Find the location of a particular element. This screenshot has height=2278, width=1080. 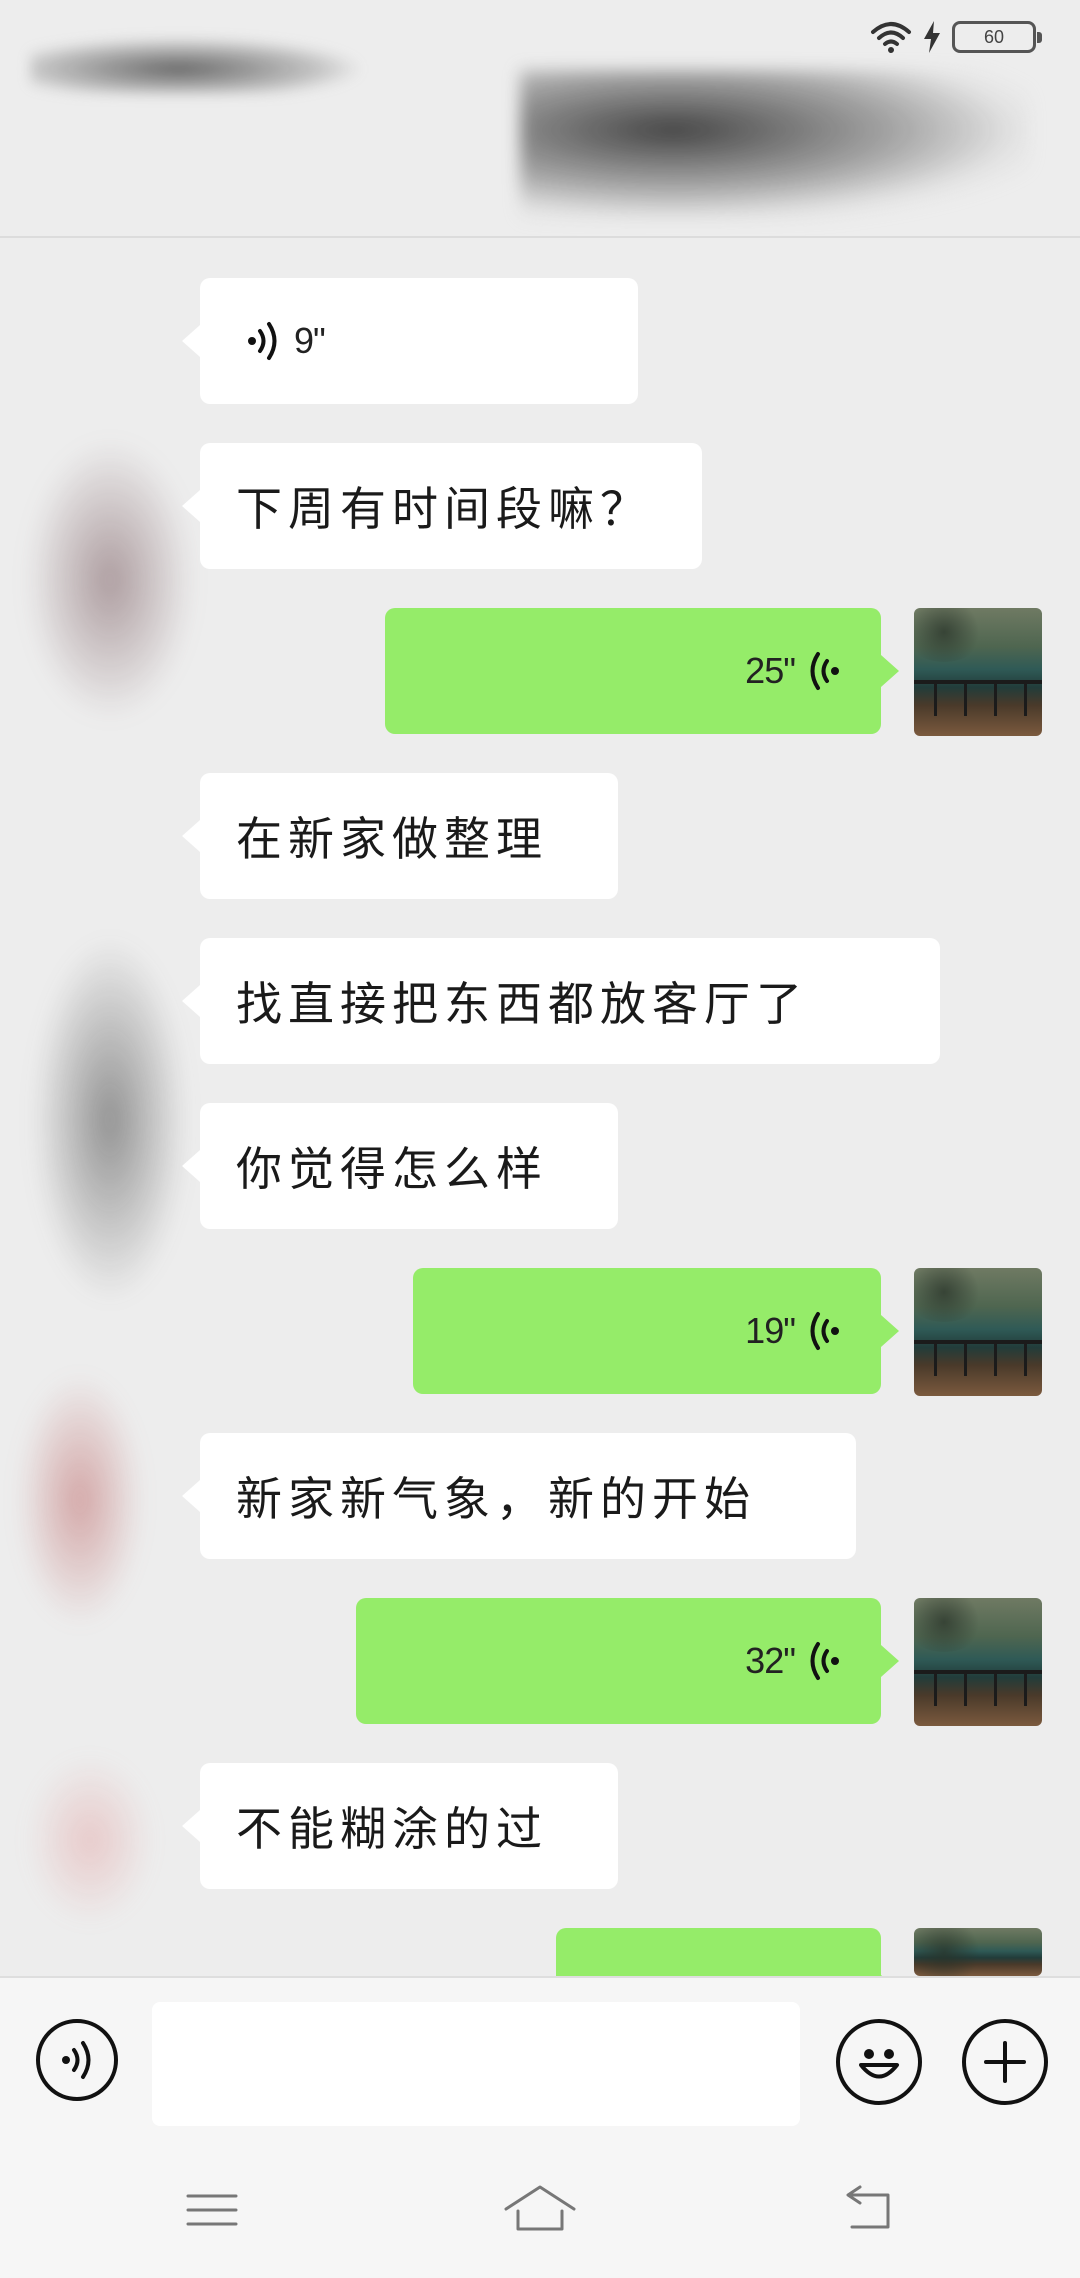

voice-icon is located at coordinates (76, 2060).